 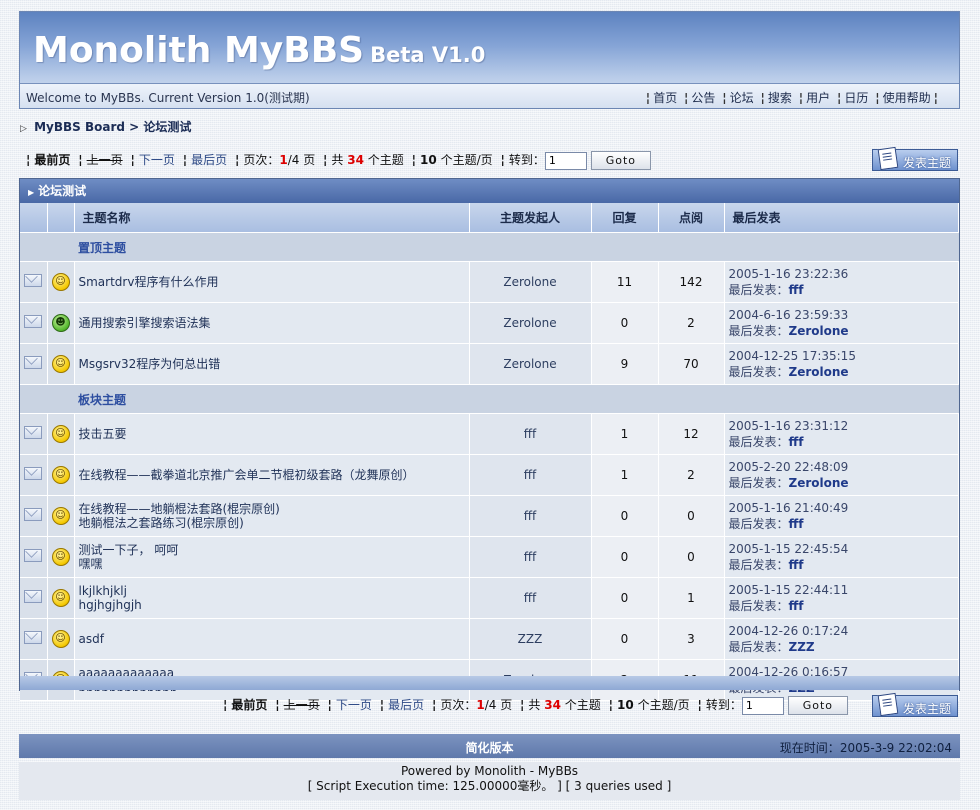 What do you see at coordinates (625, 282) in the screenshot?
I see `topic-replies: 11` at bounding box center [625, 282].